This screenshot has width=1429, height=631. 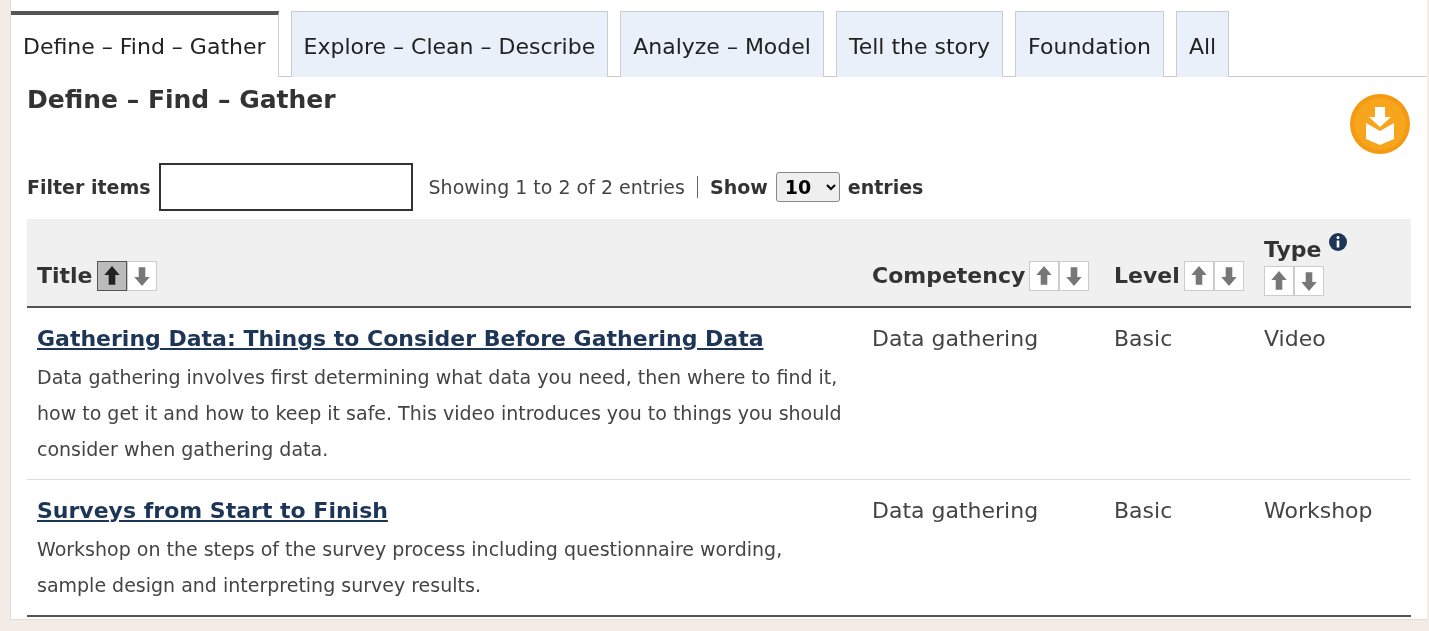 What do you see at coordinates (212, 510) in the screenshot?
I see `resource-title-link: Surveys from Start to Finish` at bounding box center [212, 510].